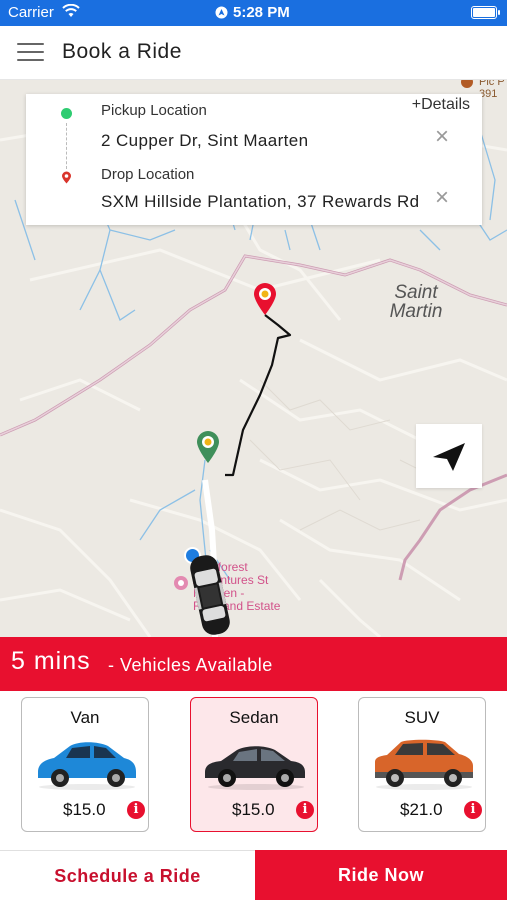 This screenshot has height=900, width=507. I want to click on vehicle-price: $21.0, so click(421, 809).